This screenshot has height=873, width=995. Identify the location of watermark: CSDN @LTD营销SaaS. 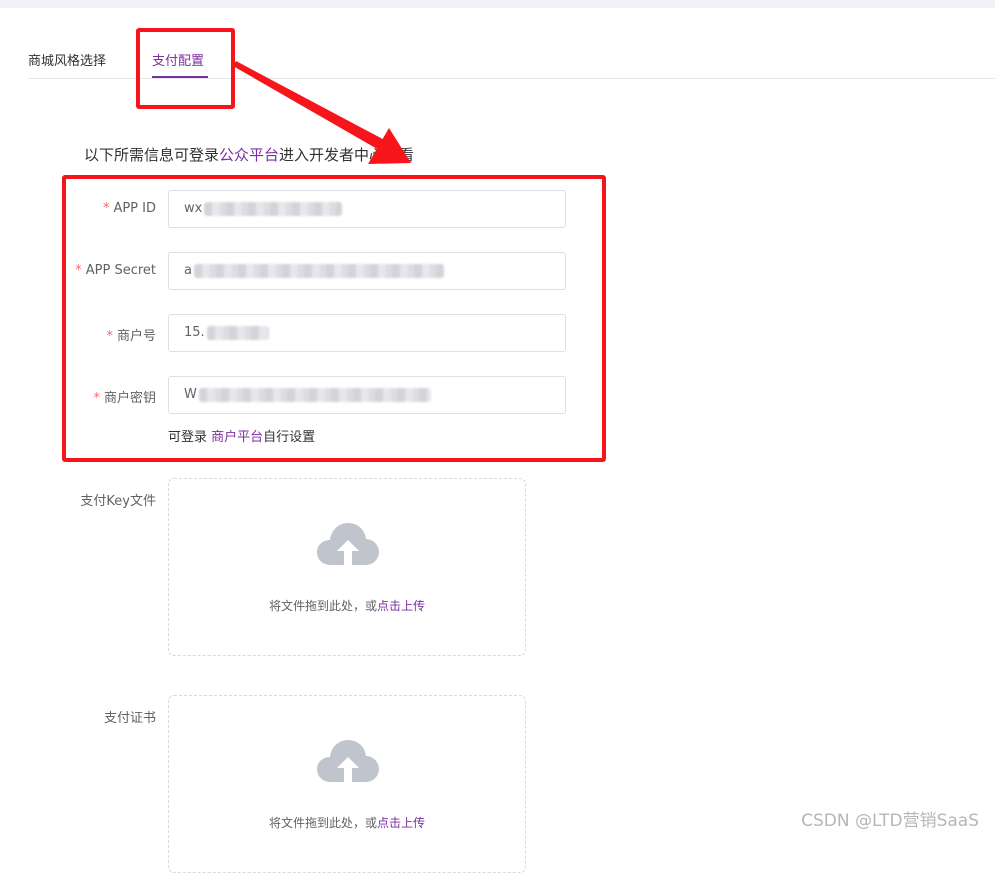
(890, 821).